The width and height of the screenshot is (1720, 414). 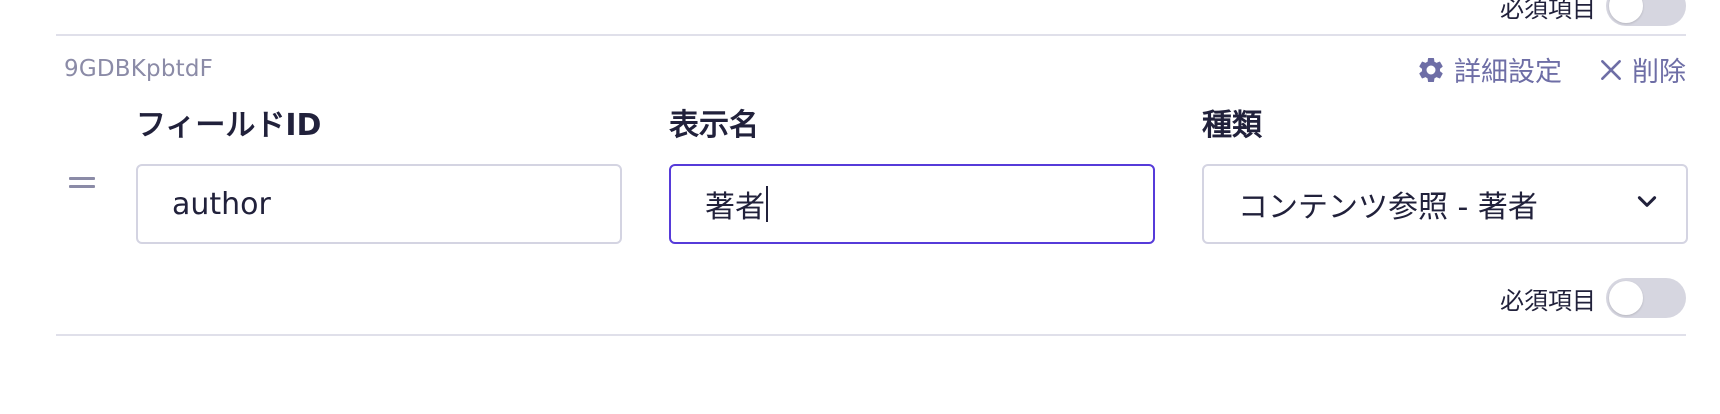 I want to click on previous-field-required-row: 必須項目, so click(x=1593, y=13).